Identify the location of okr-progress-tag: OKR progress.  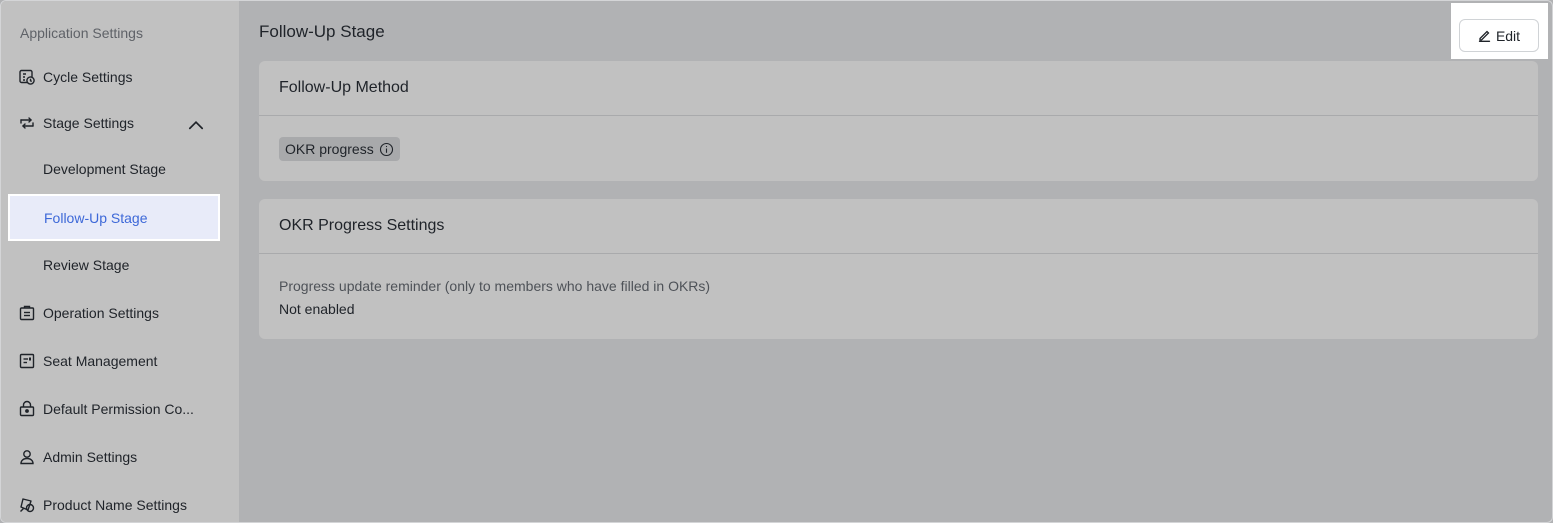
(339, 149).